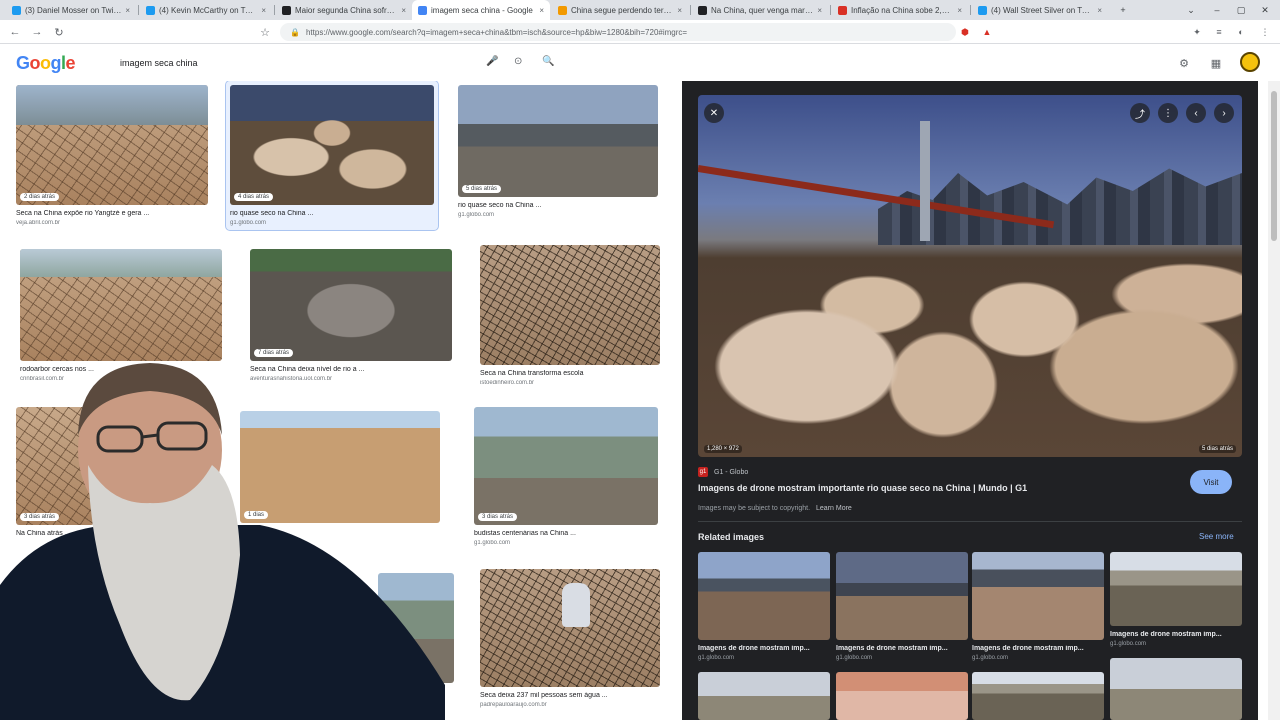  What do you see at coordinates (206, 10) in the screenshot?
I see `tab-2: (4) Kevin McCarthy on Twitter: ×` at bounding box center [206, 10].